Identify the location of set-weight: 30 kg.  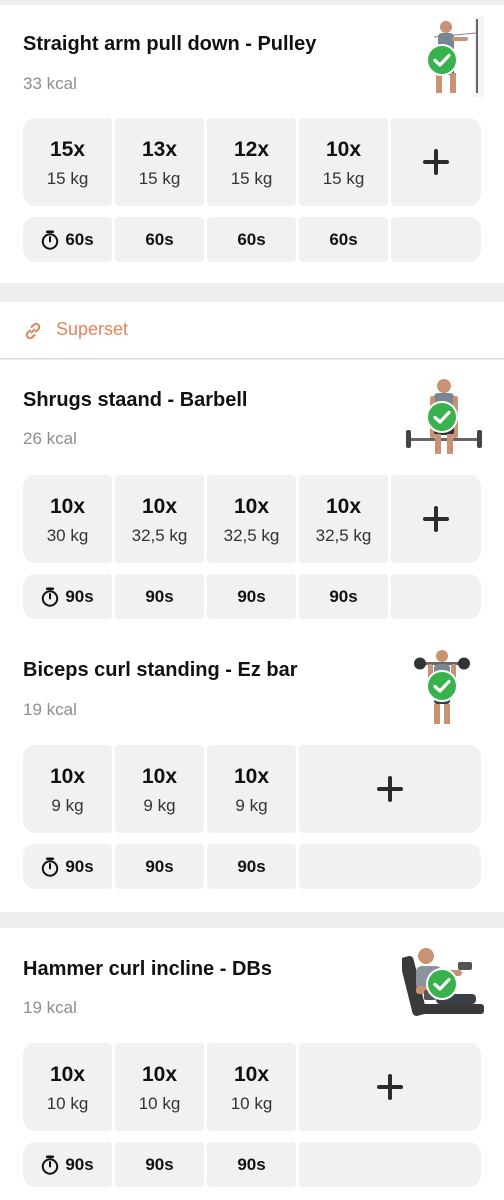
(67, 535).